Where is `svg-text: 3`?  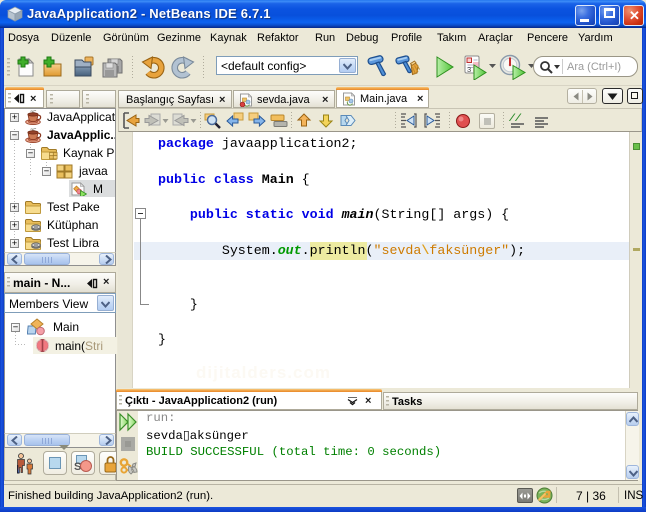 svg-text: 3 is located at coordinates (469, 69).